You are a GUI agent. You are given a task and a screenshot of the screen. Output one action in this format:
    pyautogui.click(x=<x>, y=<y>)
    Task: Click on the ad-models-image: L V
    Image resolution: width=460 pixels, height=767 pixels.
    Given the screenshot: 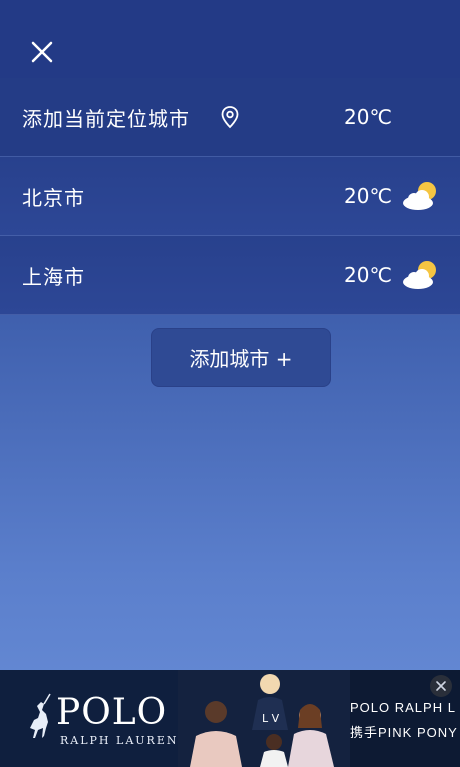 What is the action you would take?
    pyautogui.click(x=264, y=718)
    